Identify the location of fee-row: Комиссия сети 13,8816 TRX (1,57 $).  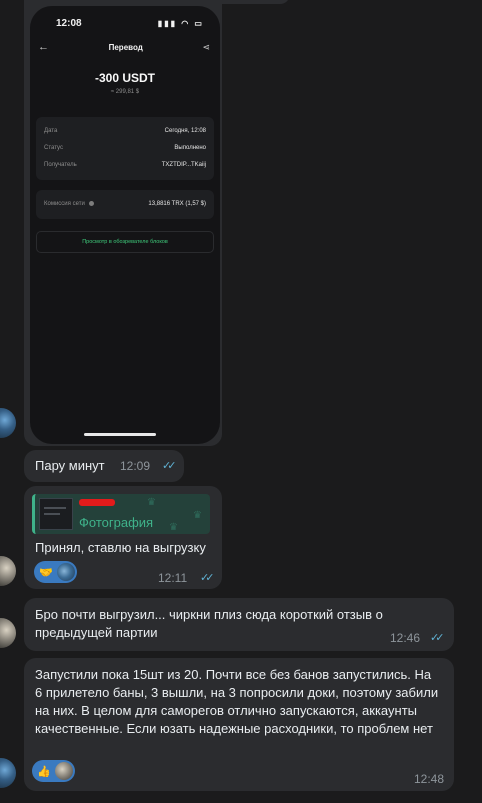
(125, 204).